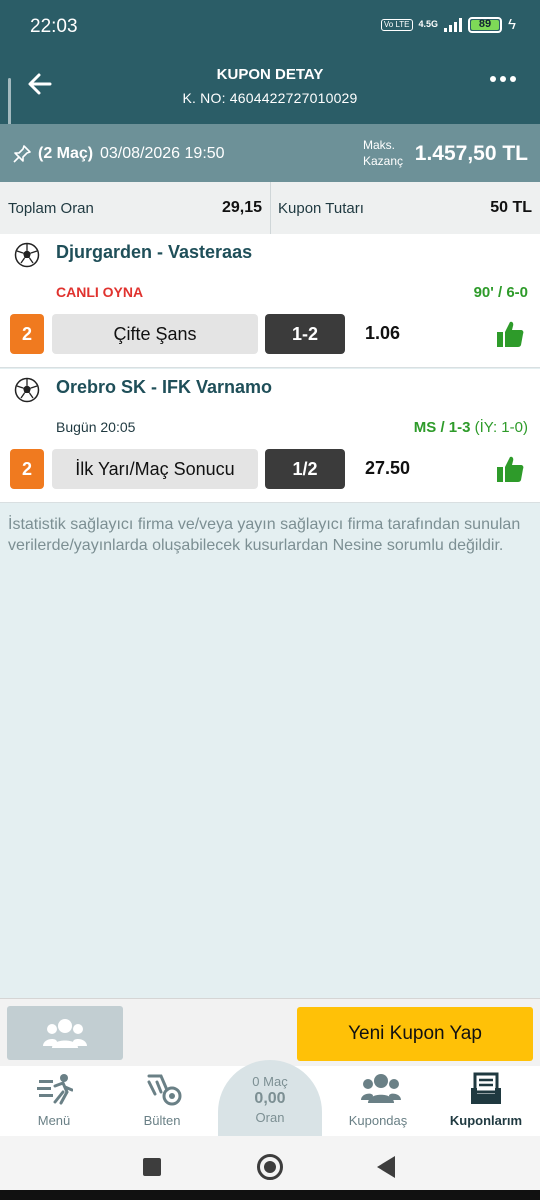 This screenshot has height=1200, width=540. I want to click on nav-menu: Menü, so click(54, 1101).